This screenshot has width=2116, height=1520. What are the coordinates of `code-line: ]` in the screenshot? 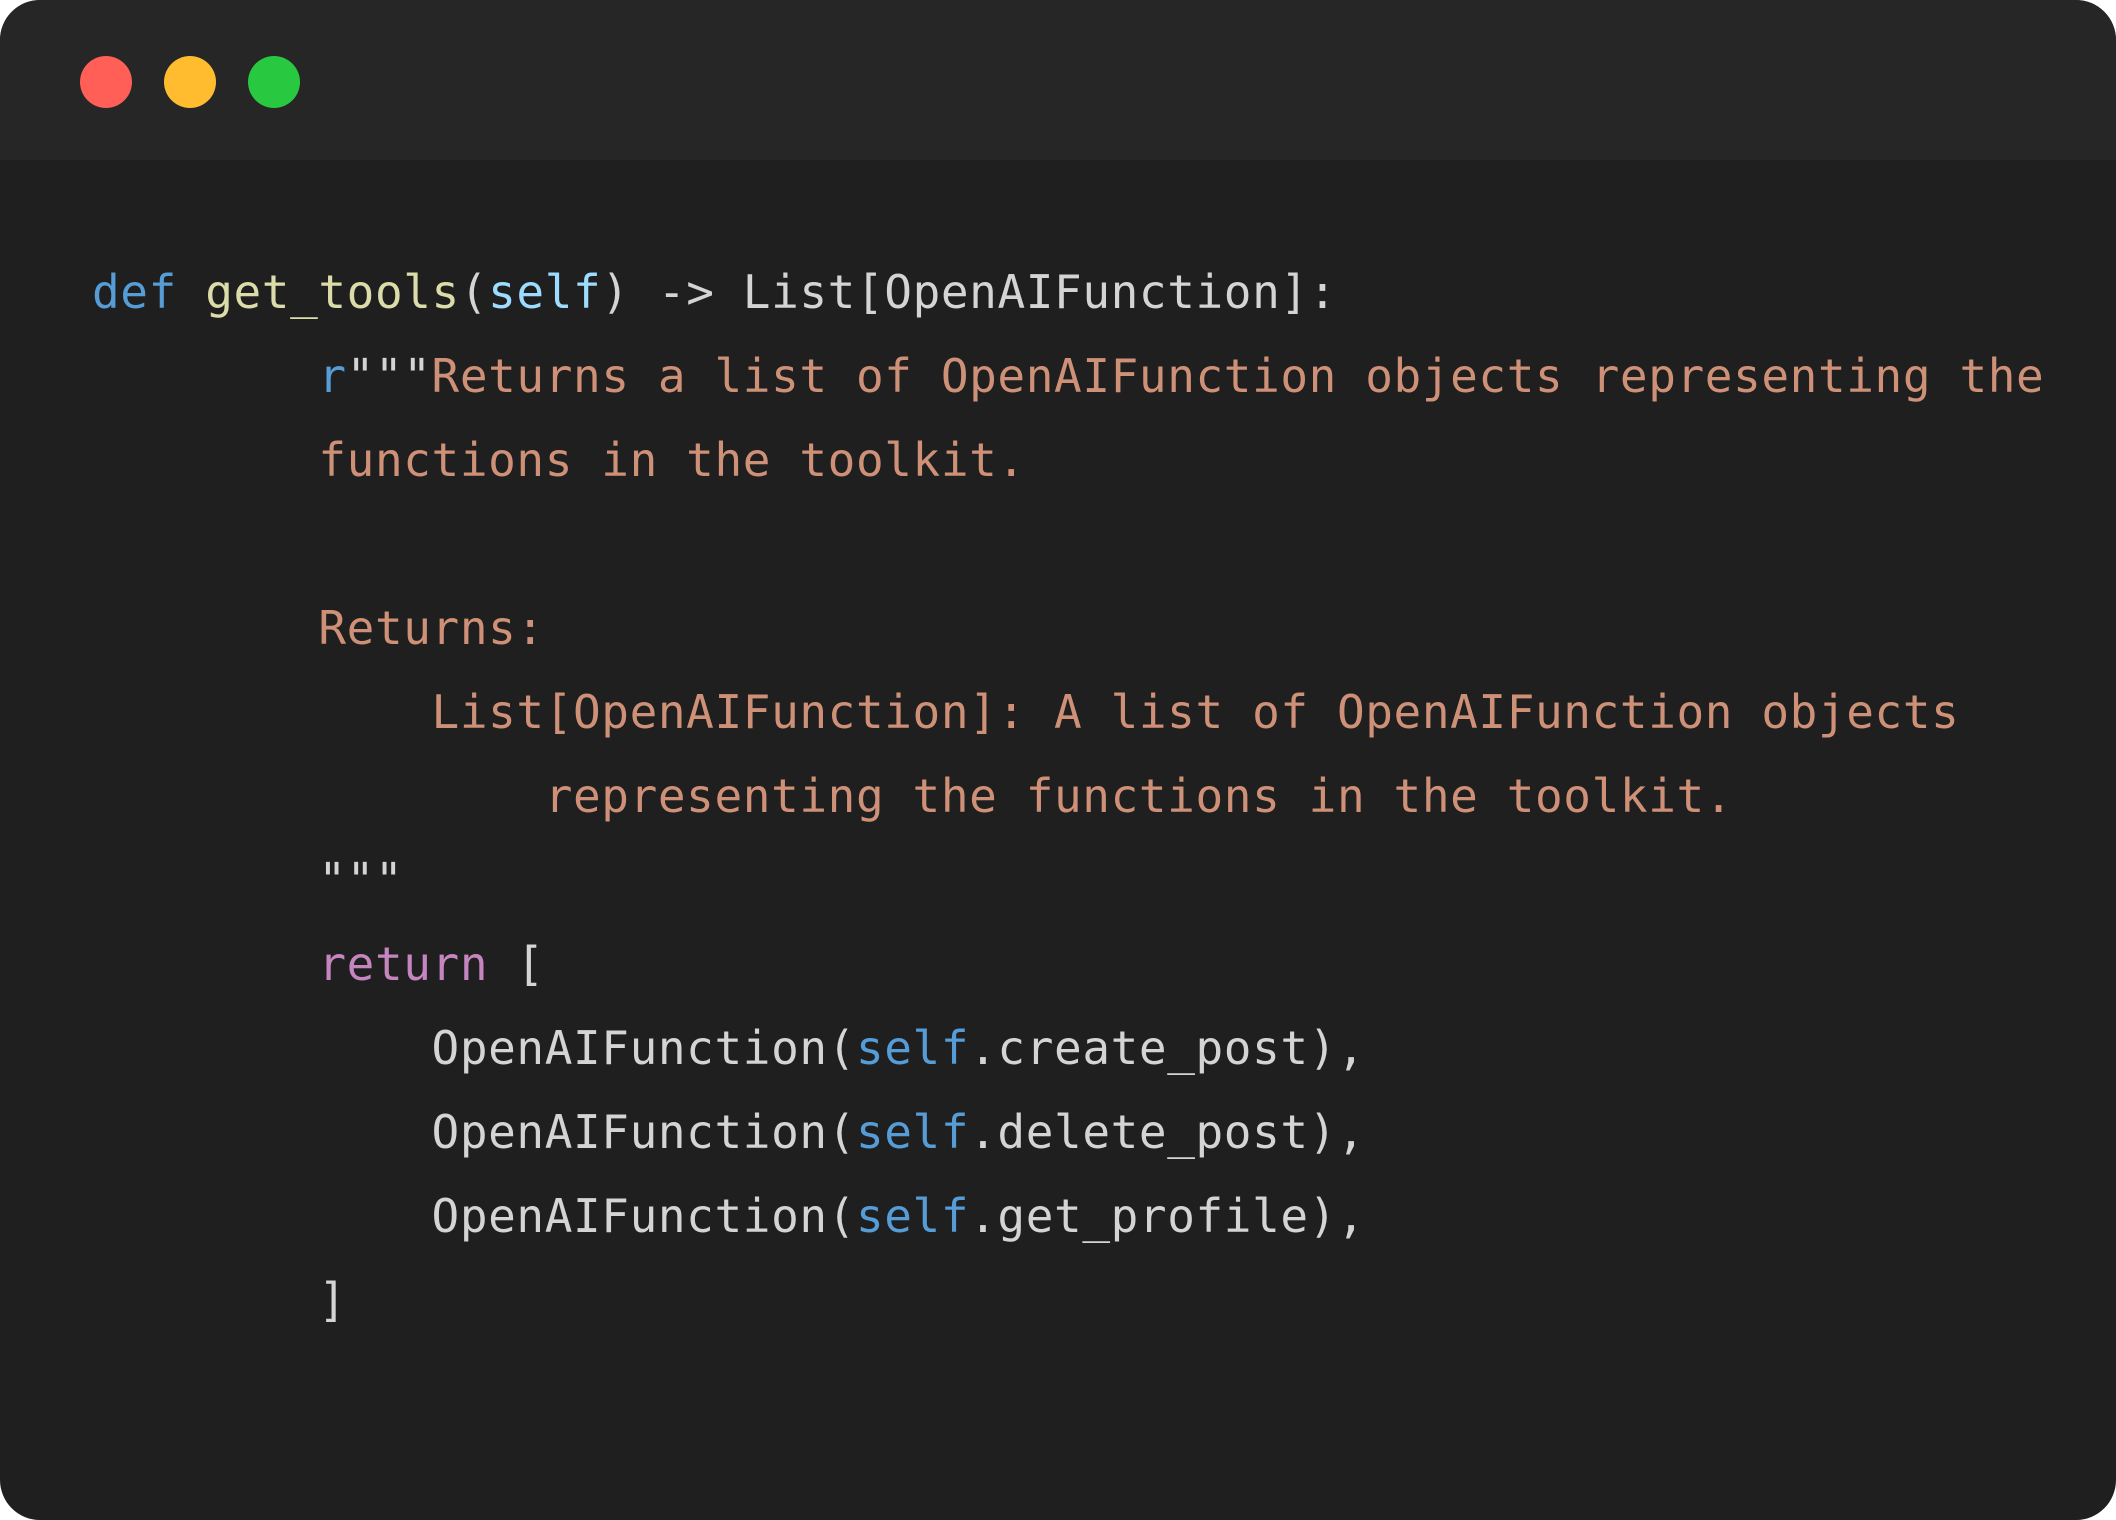 It's located at (1068, 1300).